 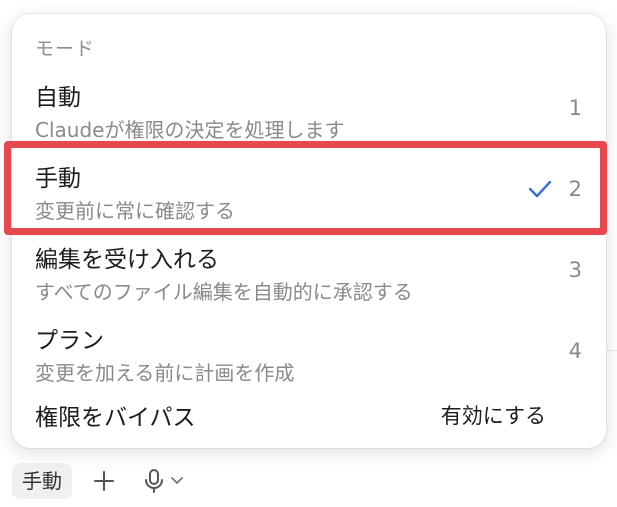 What do you see at coordinates (42, 481) in the screenshot?
I see `mode-selector-button: 手動` at bounding box center [42, 481].